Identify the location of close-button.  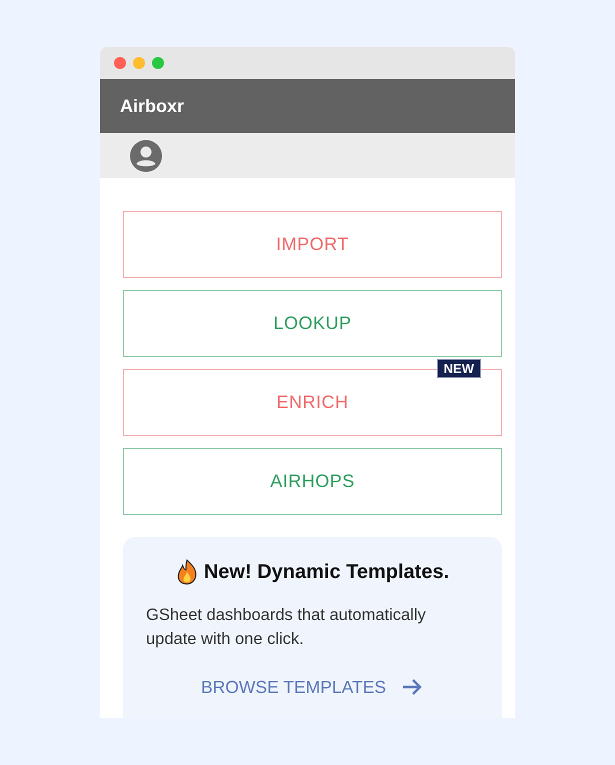
(120, 63).